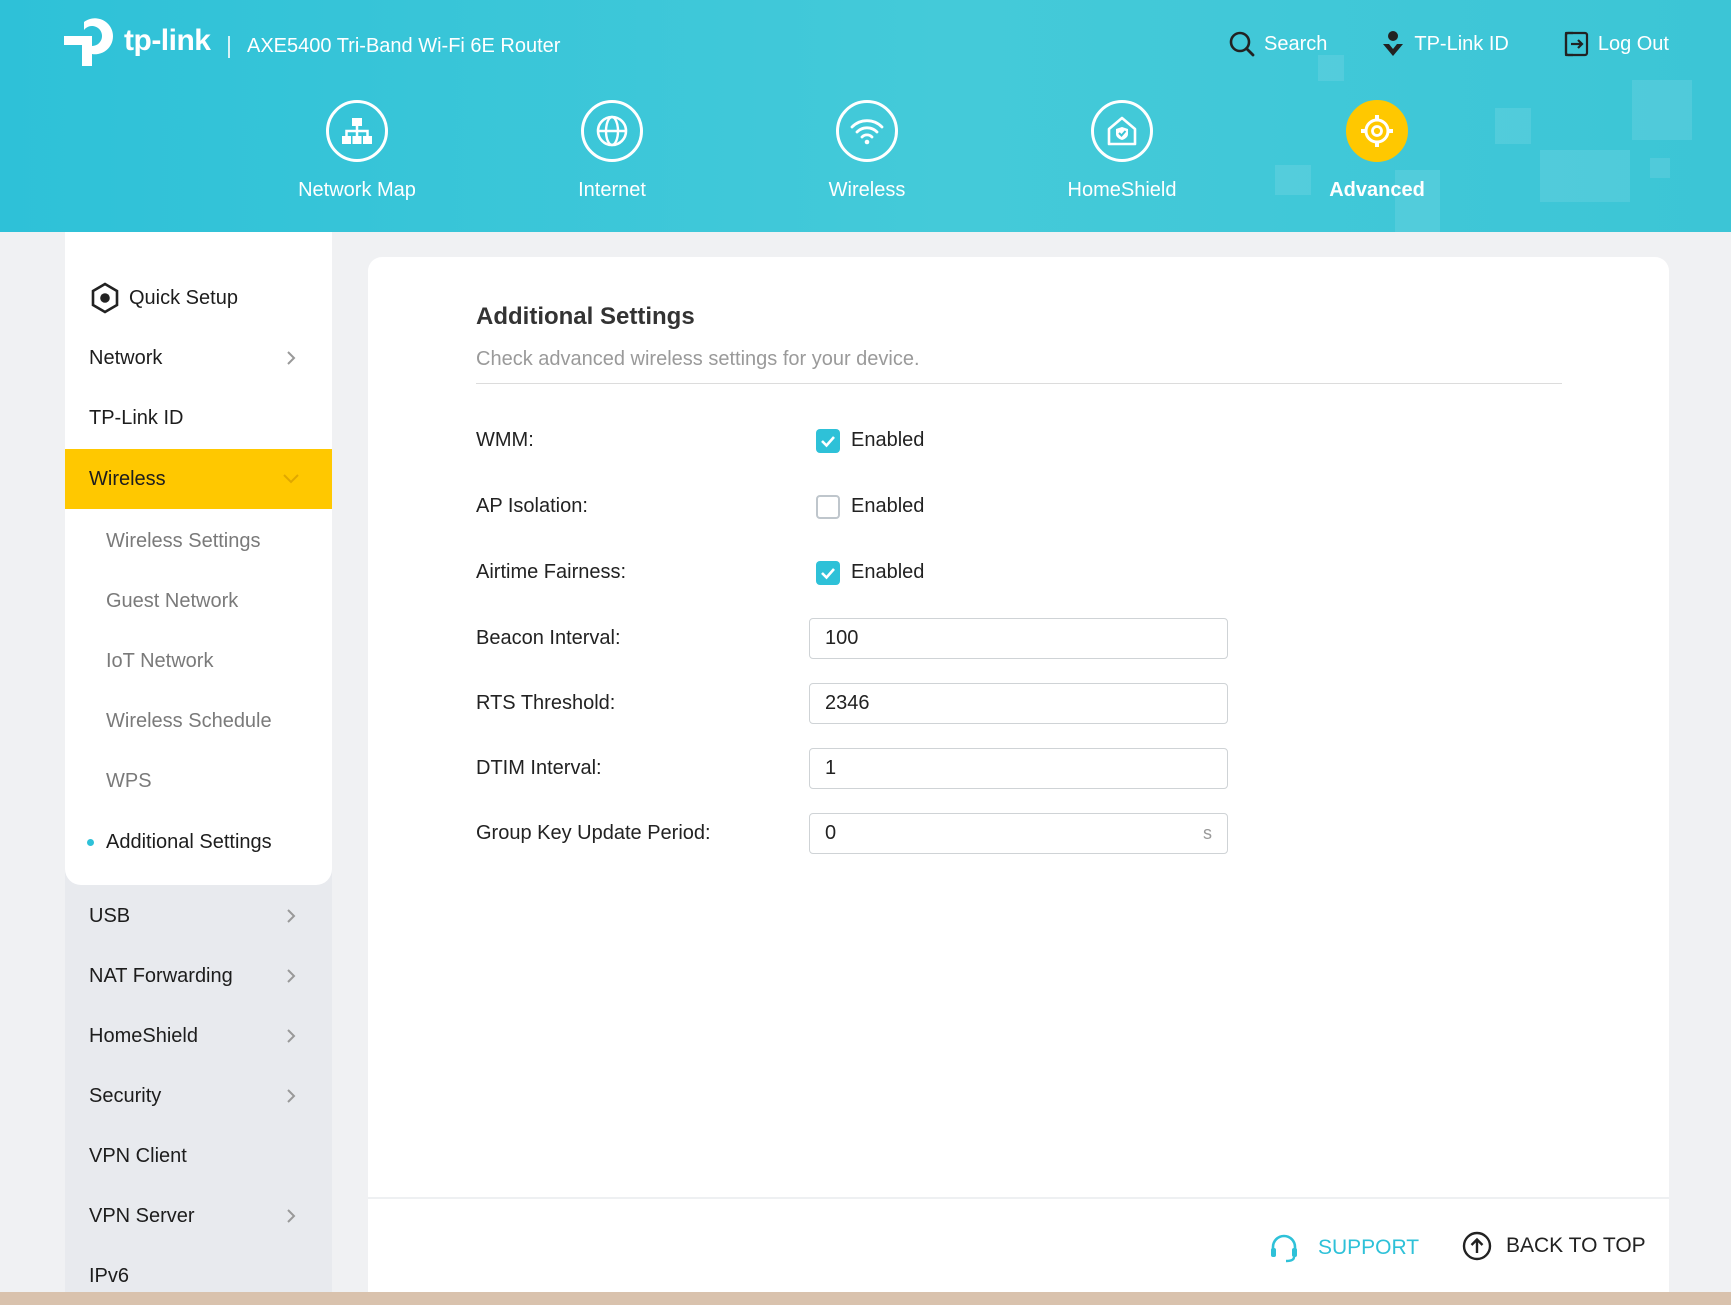 The image size is (1731, 1305). I want to click on sidebar-item-usb: USB, so click(198, 916).